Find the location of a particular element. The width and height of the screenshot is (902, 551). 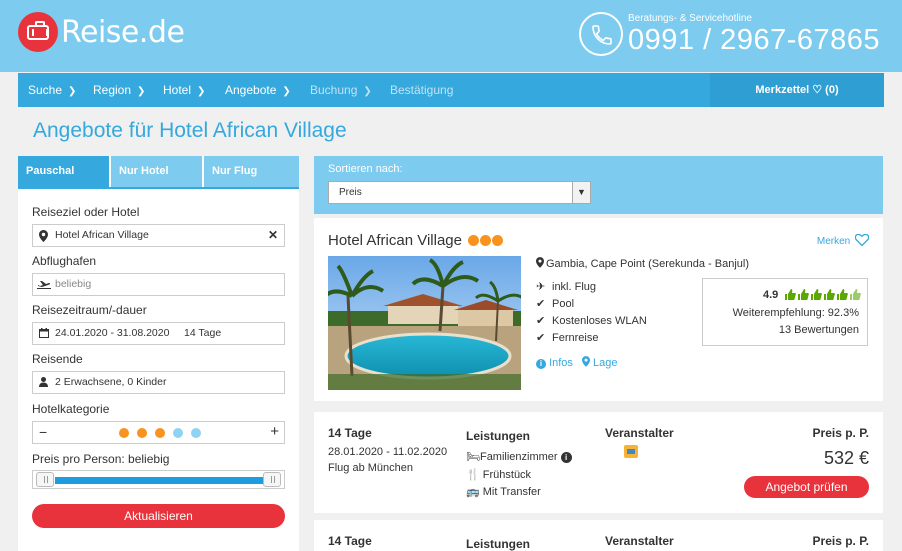

check-offer-button: Angebot prüfen is located at coordinates (806, 487).